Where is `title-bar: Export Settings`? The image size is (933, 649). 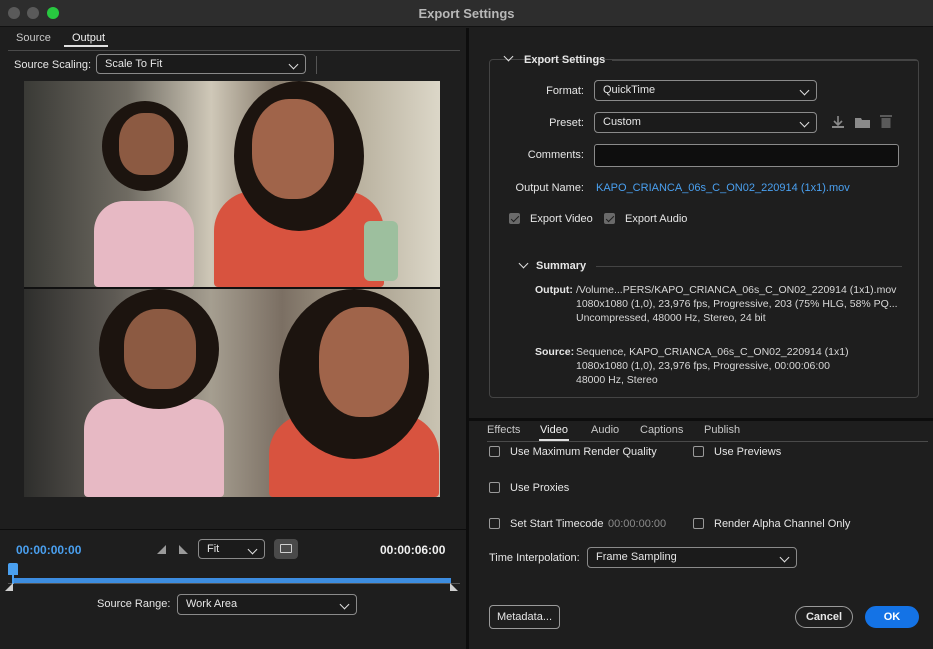
title-bar: Export Settings is located at coordinates (466, 13).